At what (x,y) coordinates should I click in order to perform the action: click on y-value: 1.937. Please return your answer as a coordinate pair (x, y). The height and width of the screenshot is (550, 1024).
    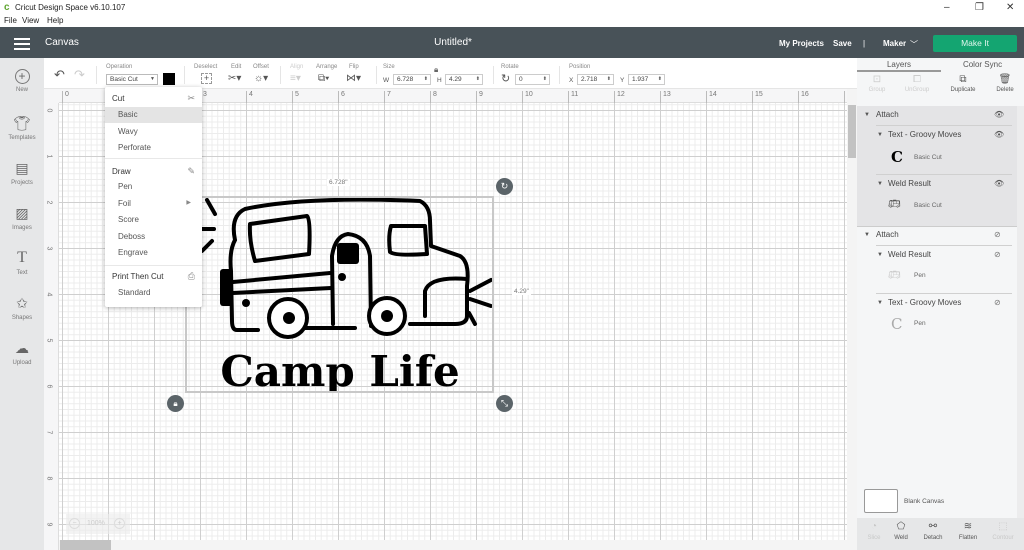
    Looking at the image, I should click on (640, 79).